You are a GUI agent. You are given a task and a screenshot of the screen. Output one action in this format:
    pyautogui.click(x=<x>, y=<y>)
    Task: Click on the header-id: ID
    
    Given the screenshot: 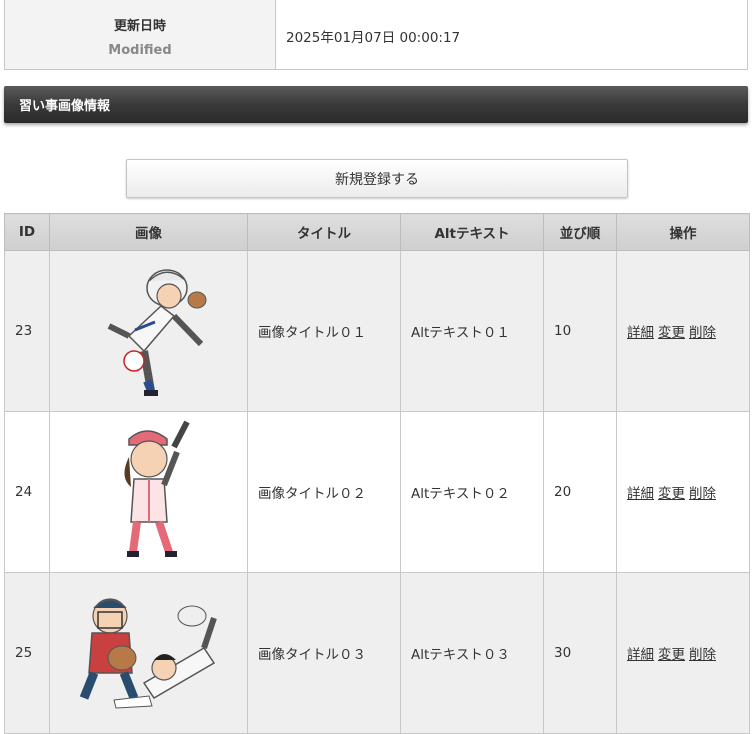 What is the action you would take?
    pyautogui.click(x=27, y=232)
    